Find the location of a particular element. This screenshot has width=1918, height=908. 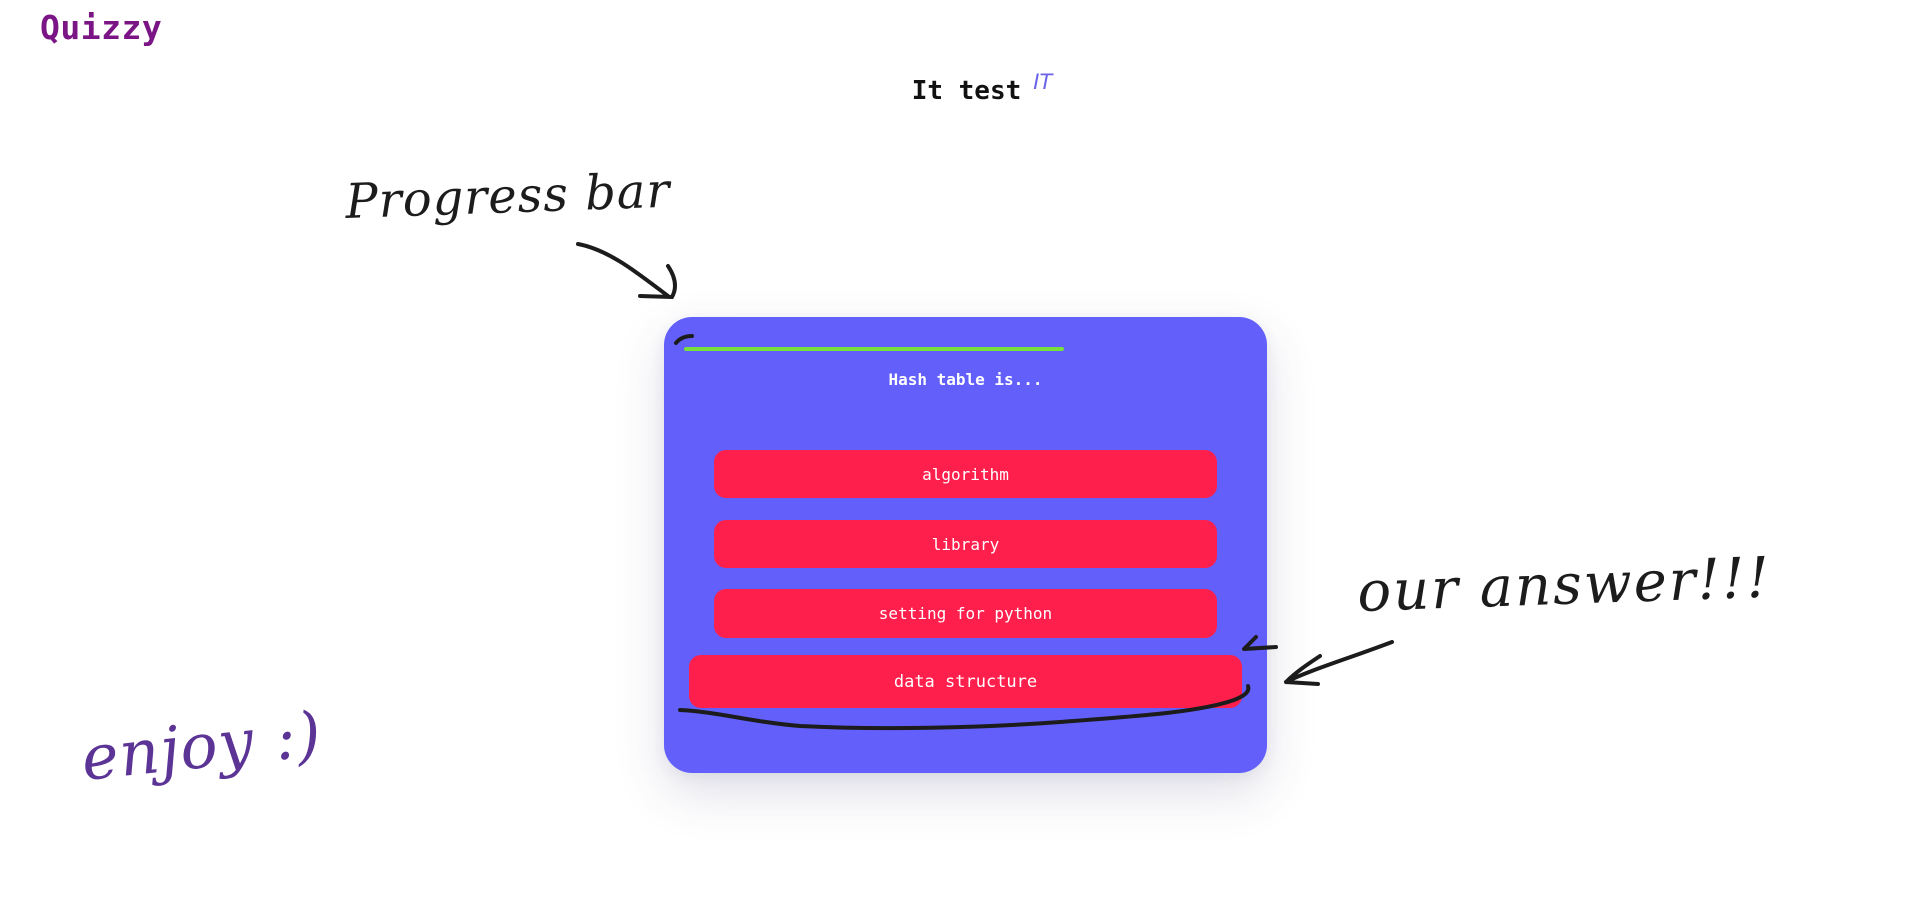

answer-button-library: library is located at coordinates (965, 544).